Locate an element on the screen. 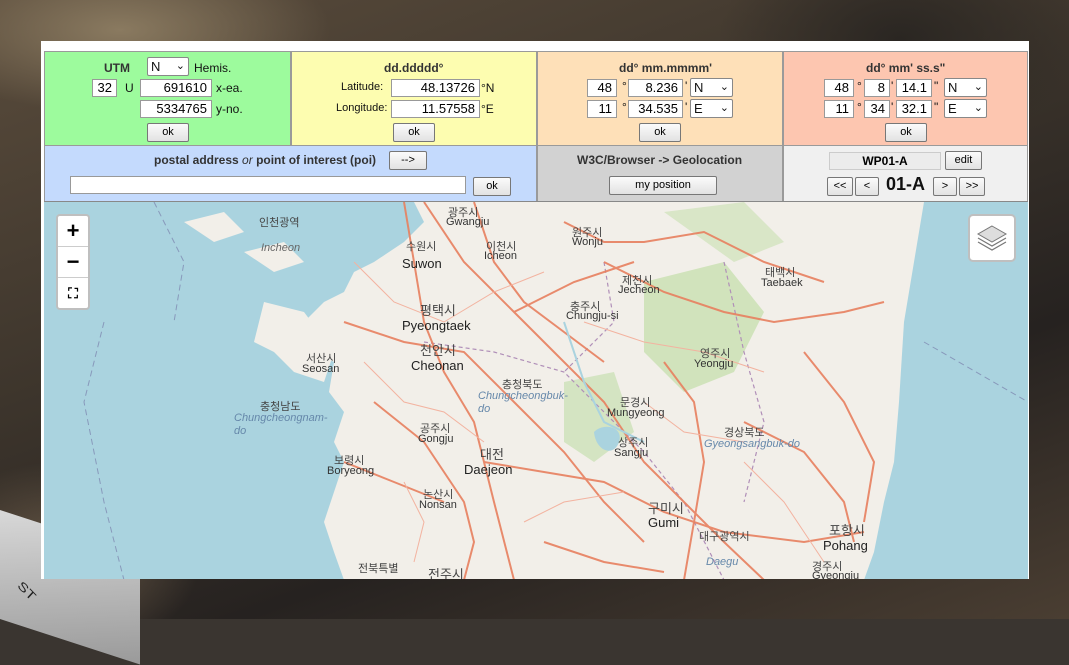 The width and height of the screenshot is (1069, 665). waypoint-first-button: << is located at coordinates (840, 186).